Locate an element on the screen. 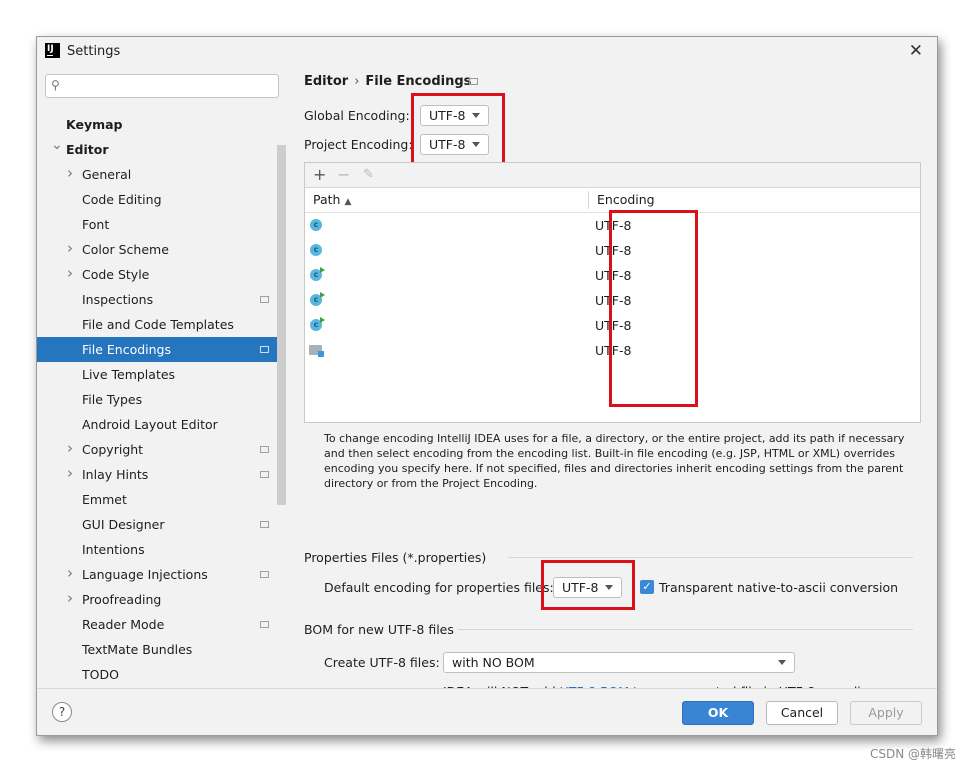 The height and width of the screenshot is (771, 972). sidebar-item-proofreading: › Proofreading is located at coordinates (161, 599).